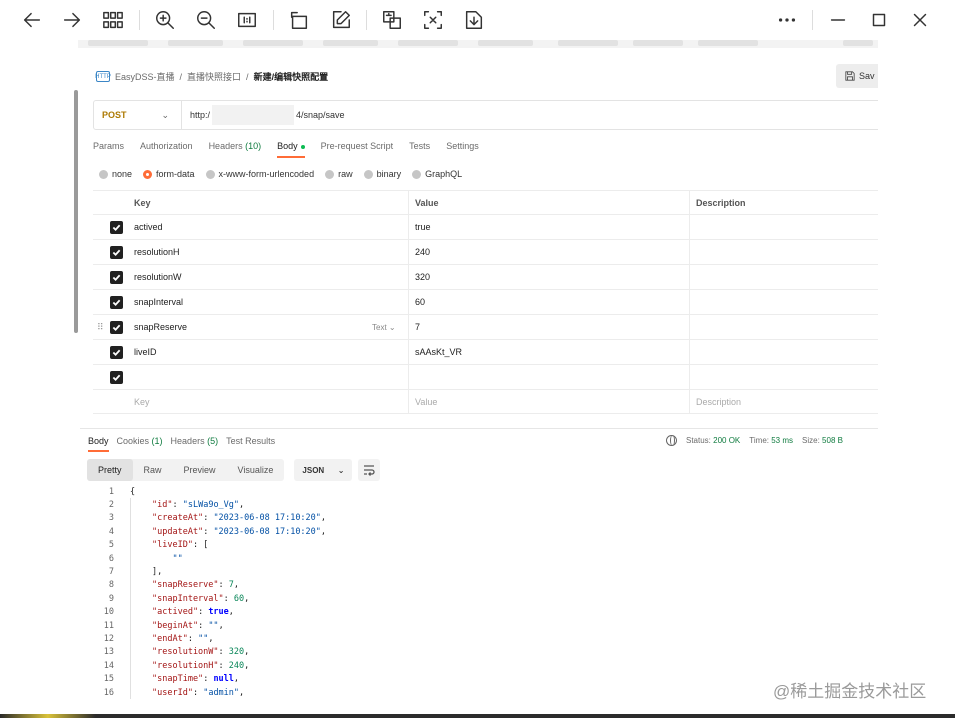  Describe the element at coordinates (193, 612) in the screenshot. I see `code-text: "actived": true,` at that location.